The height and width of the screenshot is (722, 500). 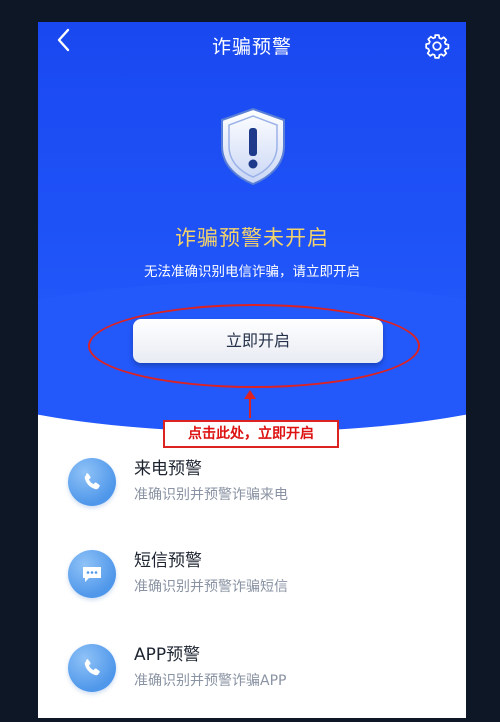 What do you see at coordinates (168, 561) in the screenshot?
I see `feature-title: 短信预警` at bounding box center [168, 561].